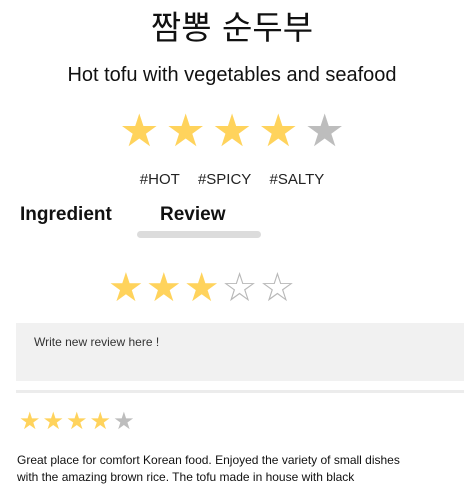 This screenshot has height=487, width=464. I want to click on tag-list: #HOT #SPICY #SALTY, so click(232, 179).